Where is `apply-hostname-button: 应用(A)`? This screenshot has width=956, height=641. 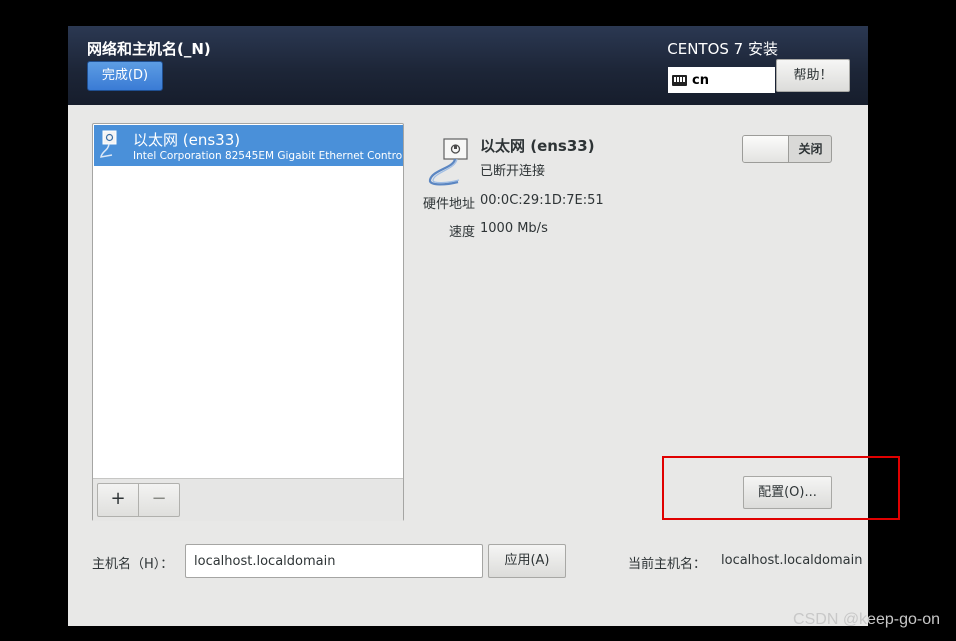
apply-hostname-button: 应用(A) is located at coordinates (527, 561).